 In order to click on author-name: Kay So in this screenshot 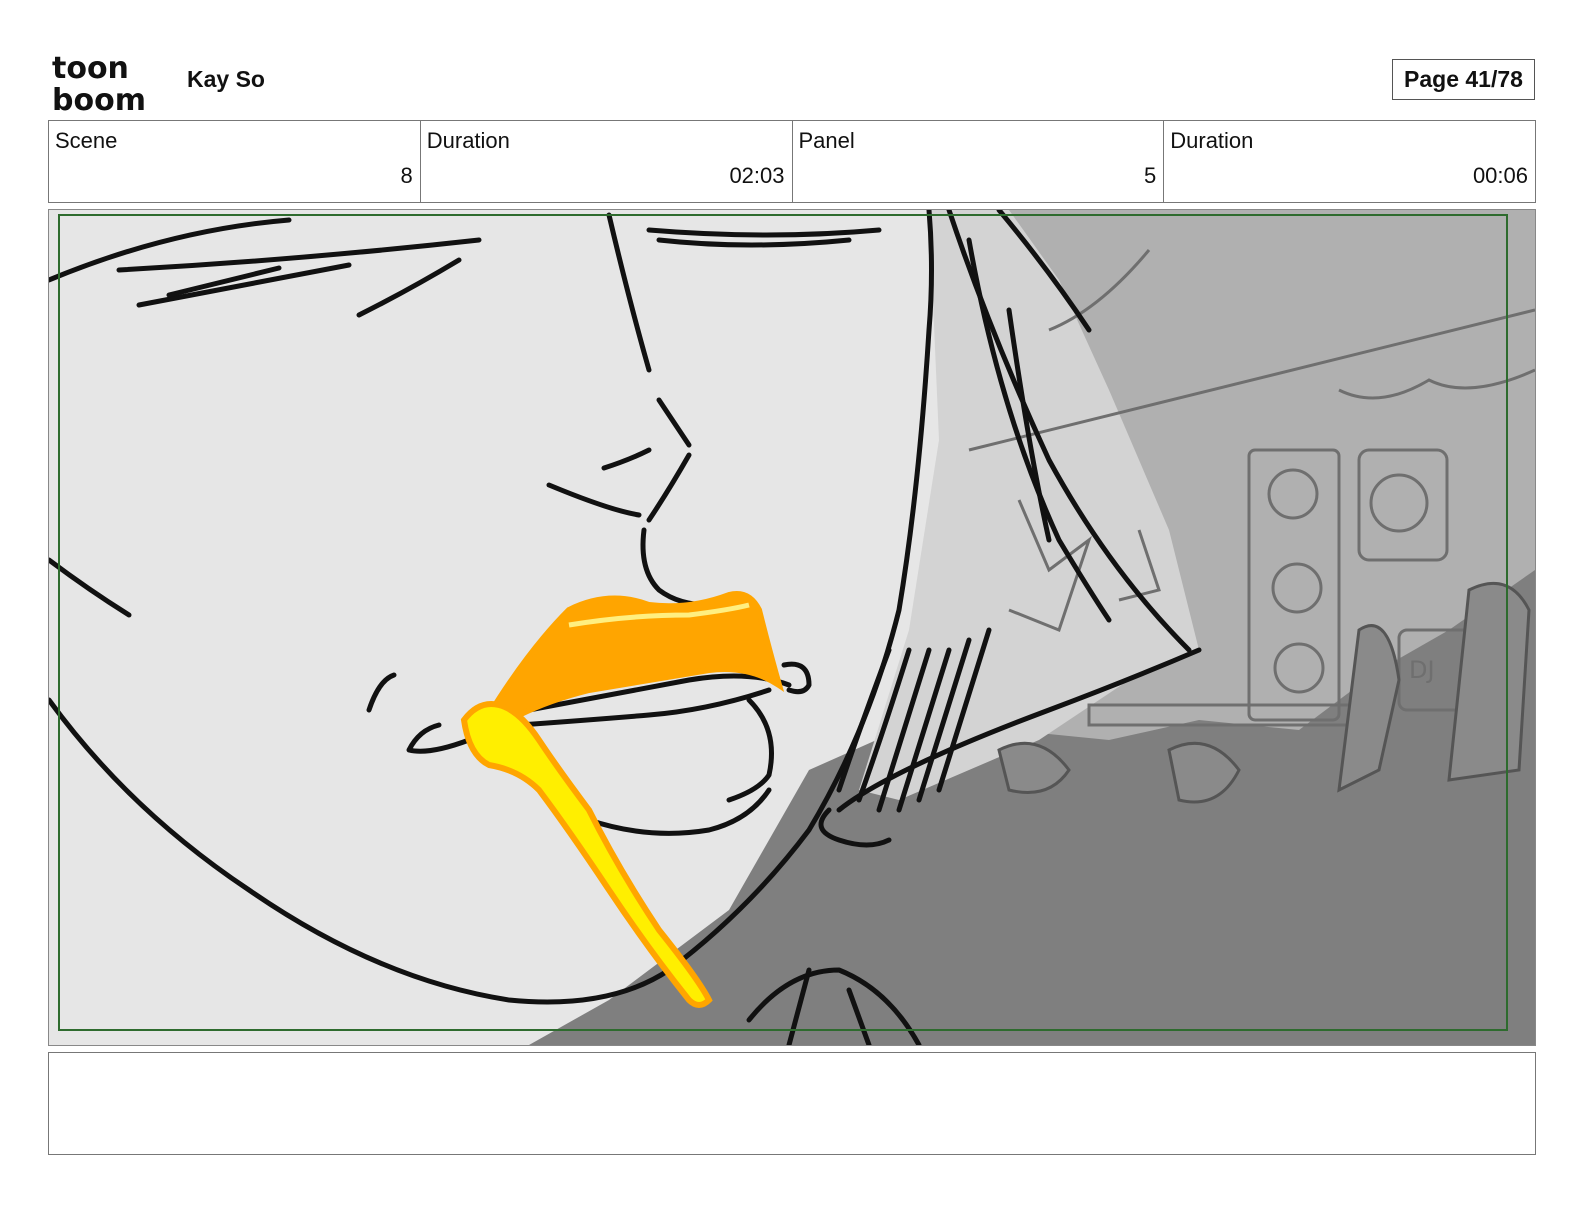, I will do `click(226, 79)`.